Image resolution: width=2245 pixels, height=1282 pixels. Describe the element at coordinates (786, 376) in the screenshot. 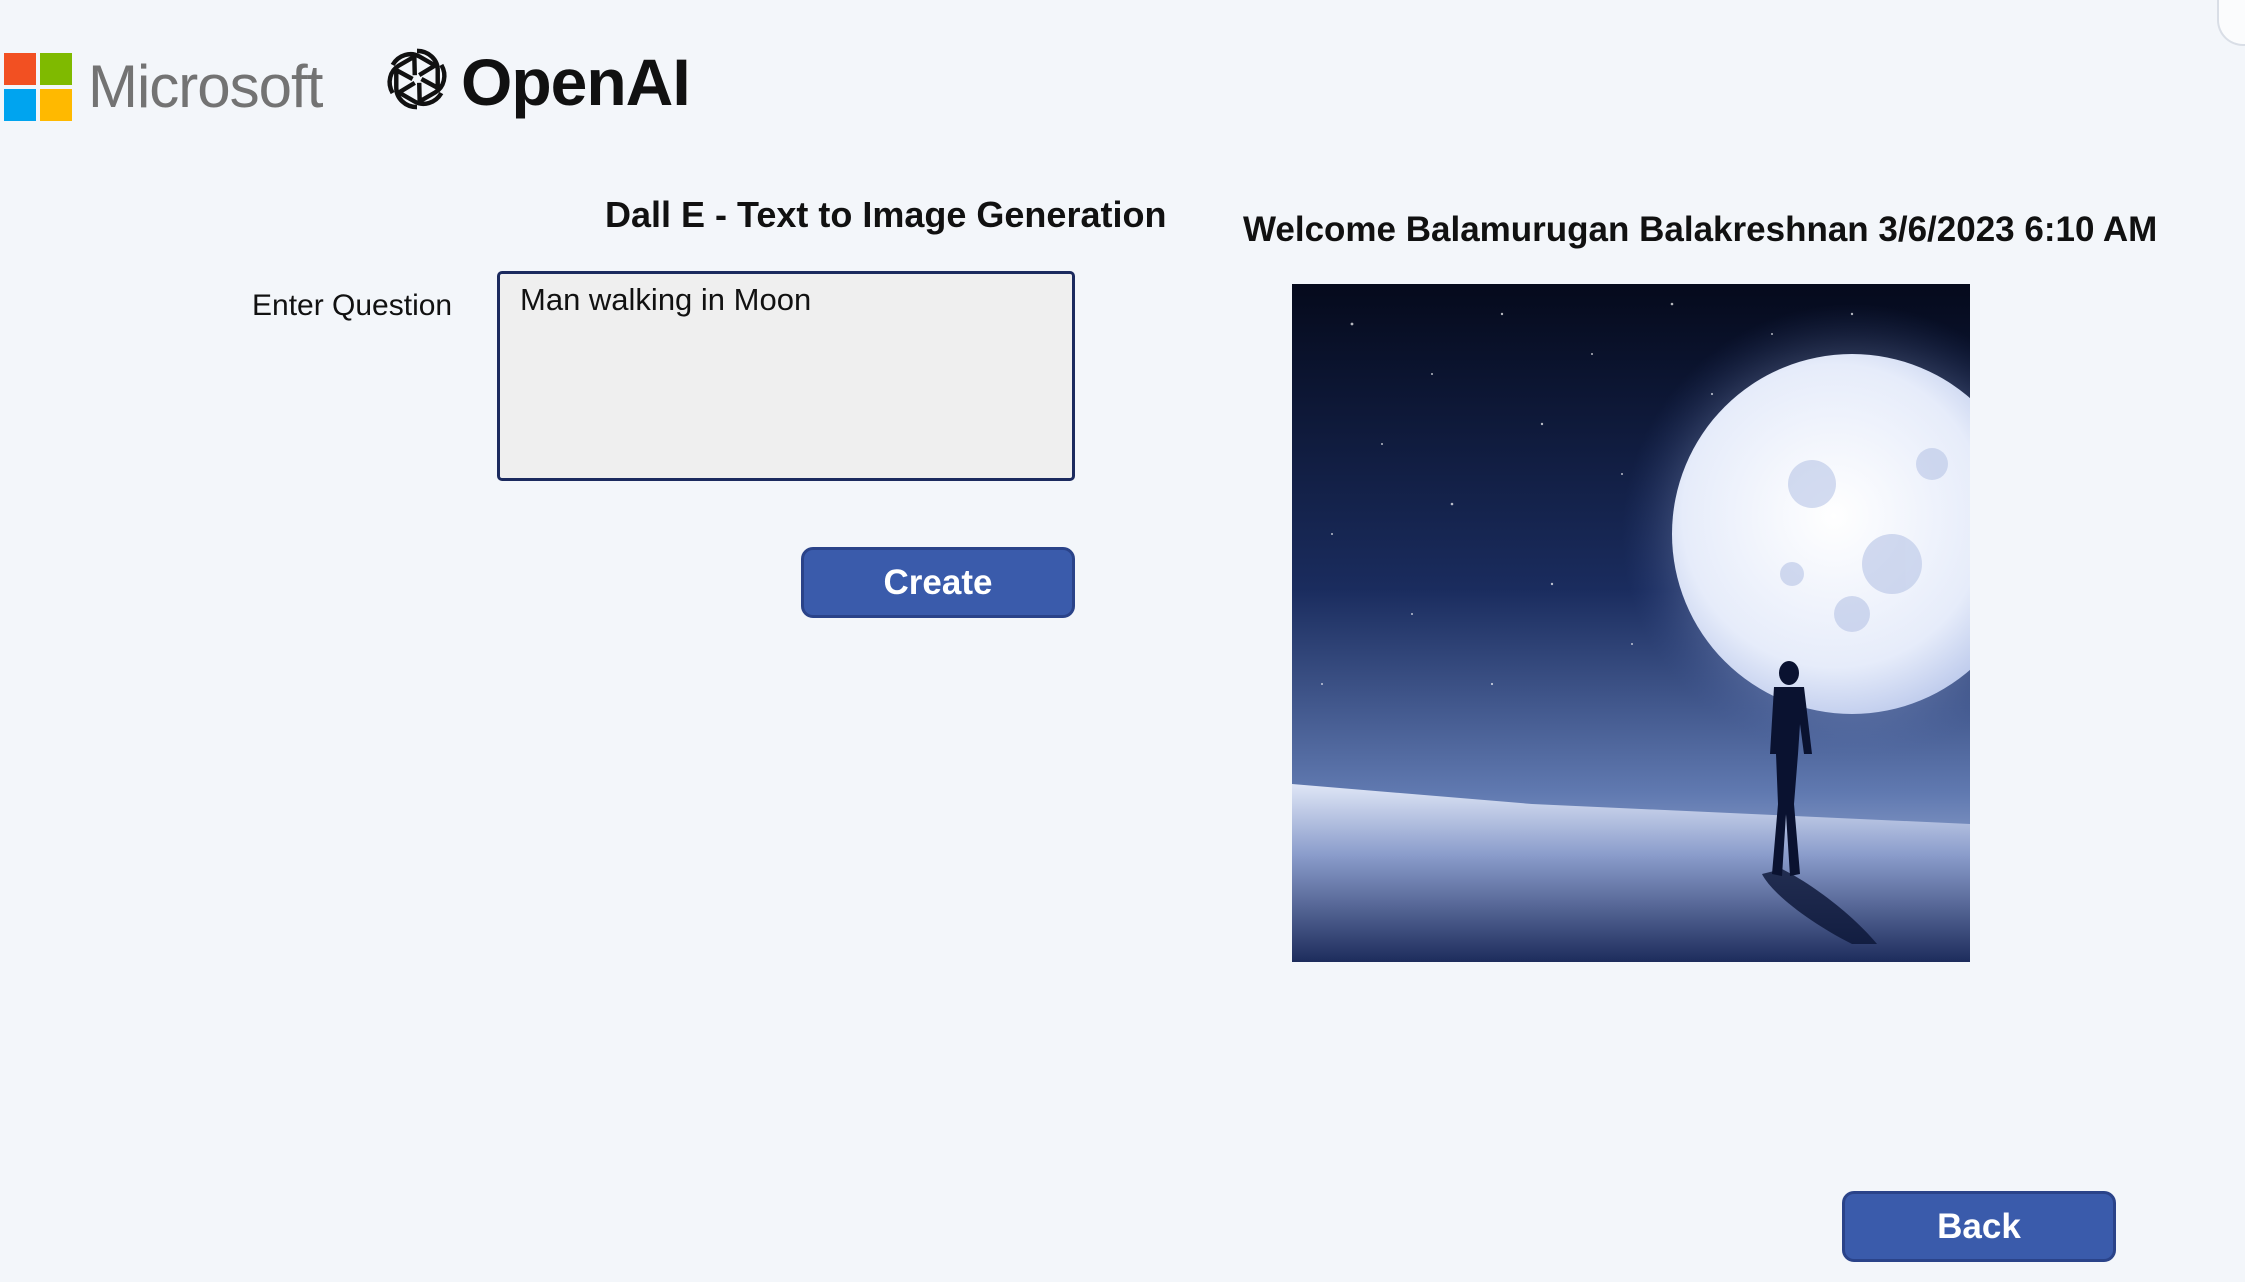

I see `question-input` at that location.